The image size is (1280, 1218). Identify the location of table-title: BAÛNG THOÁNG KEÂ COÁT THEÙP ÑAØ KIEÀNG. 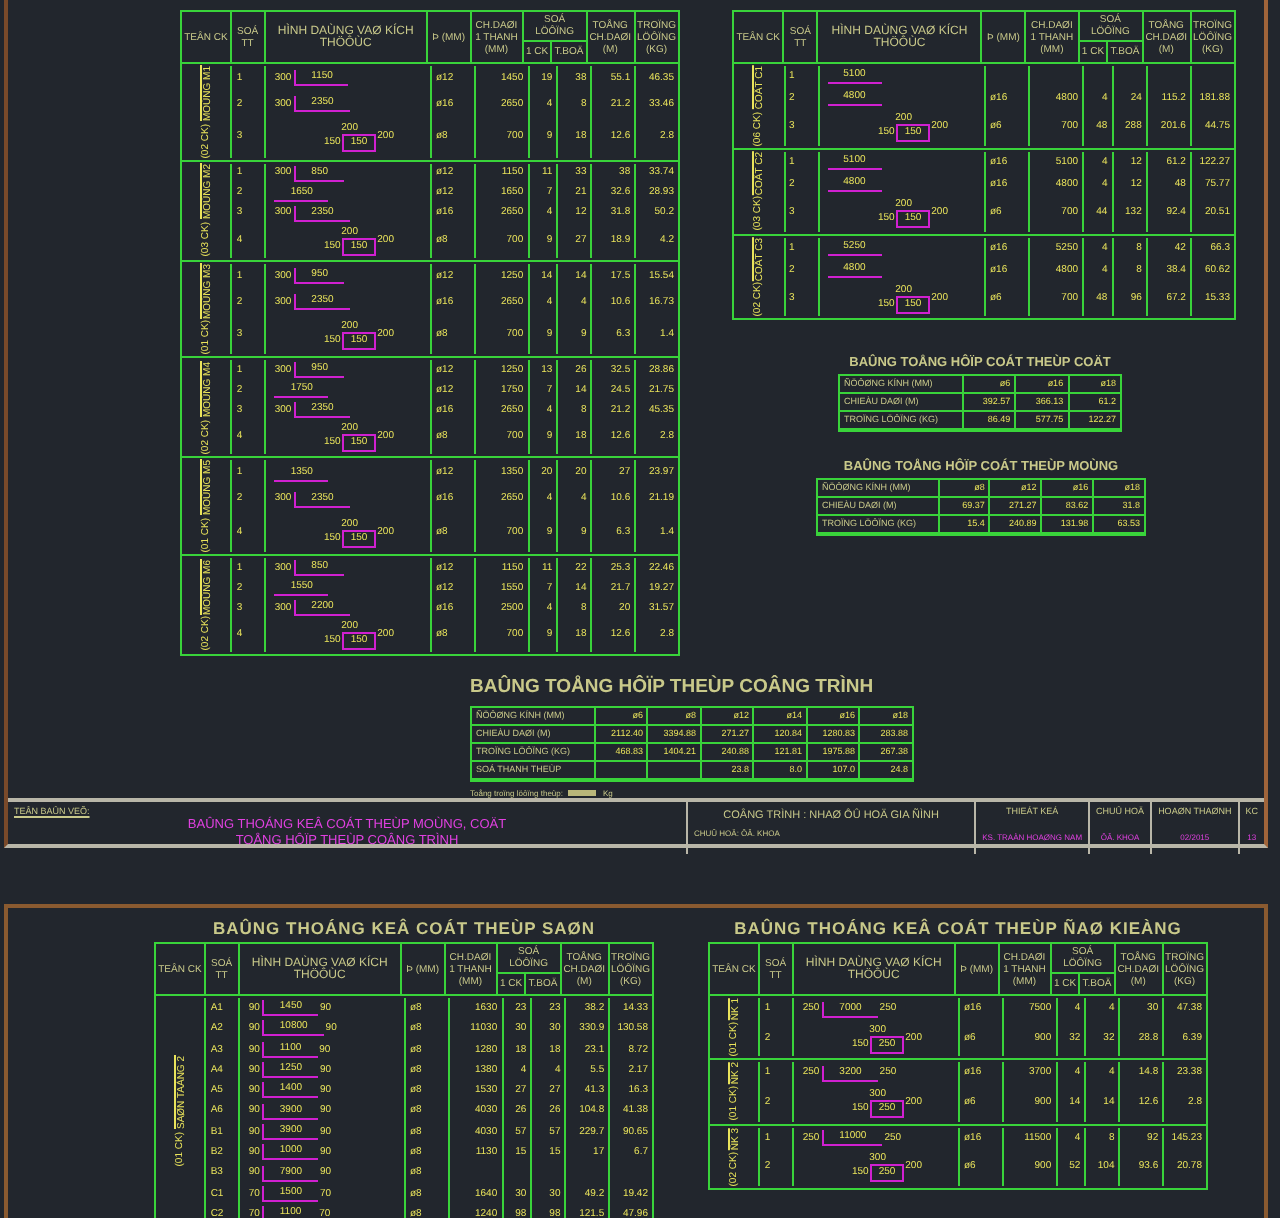
(958, 928).